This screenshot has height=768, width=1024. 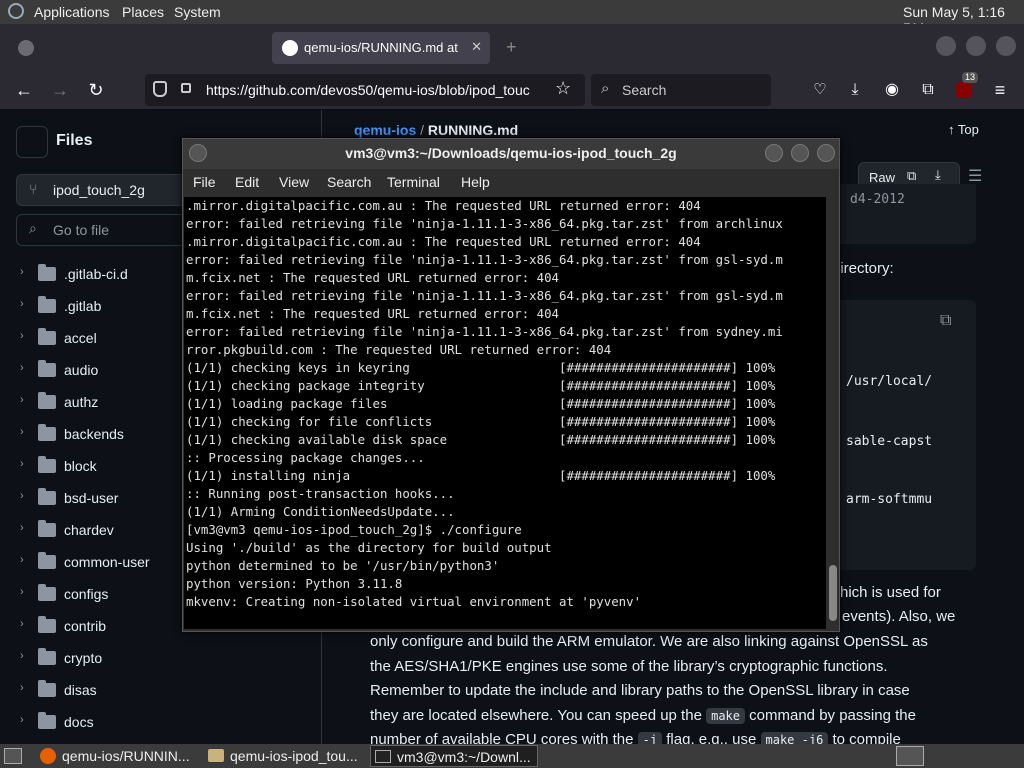 I want to click on top-button: ↑ Top, so click(x=963, y=129).